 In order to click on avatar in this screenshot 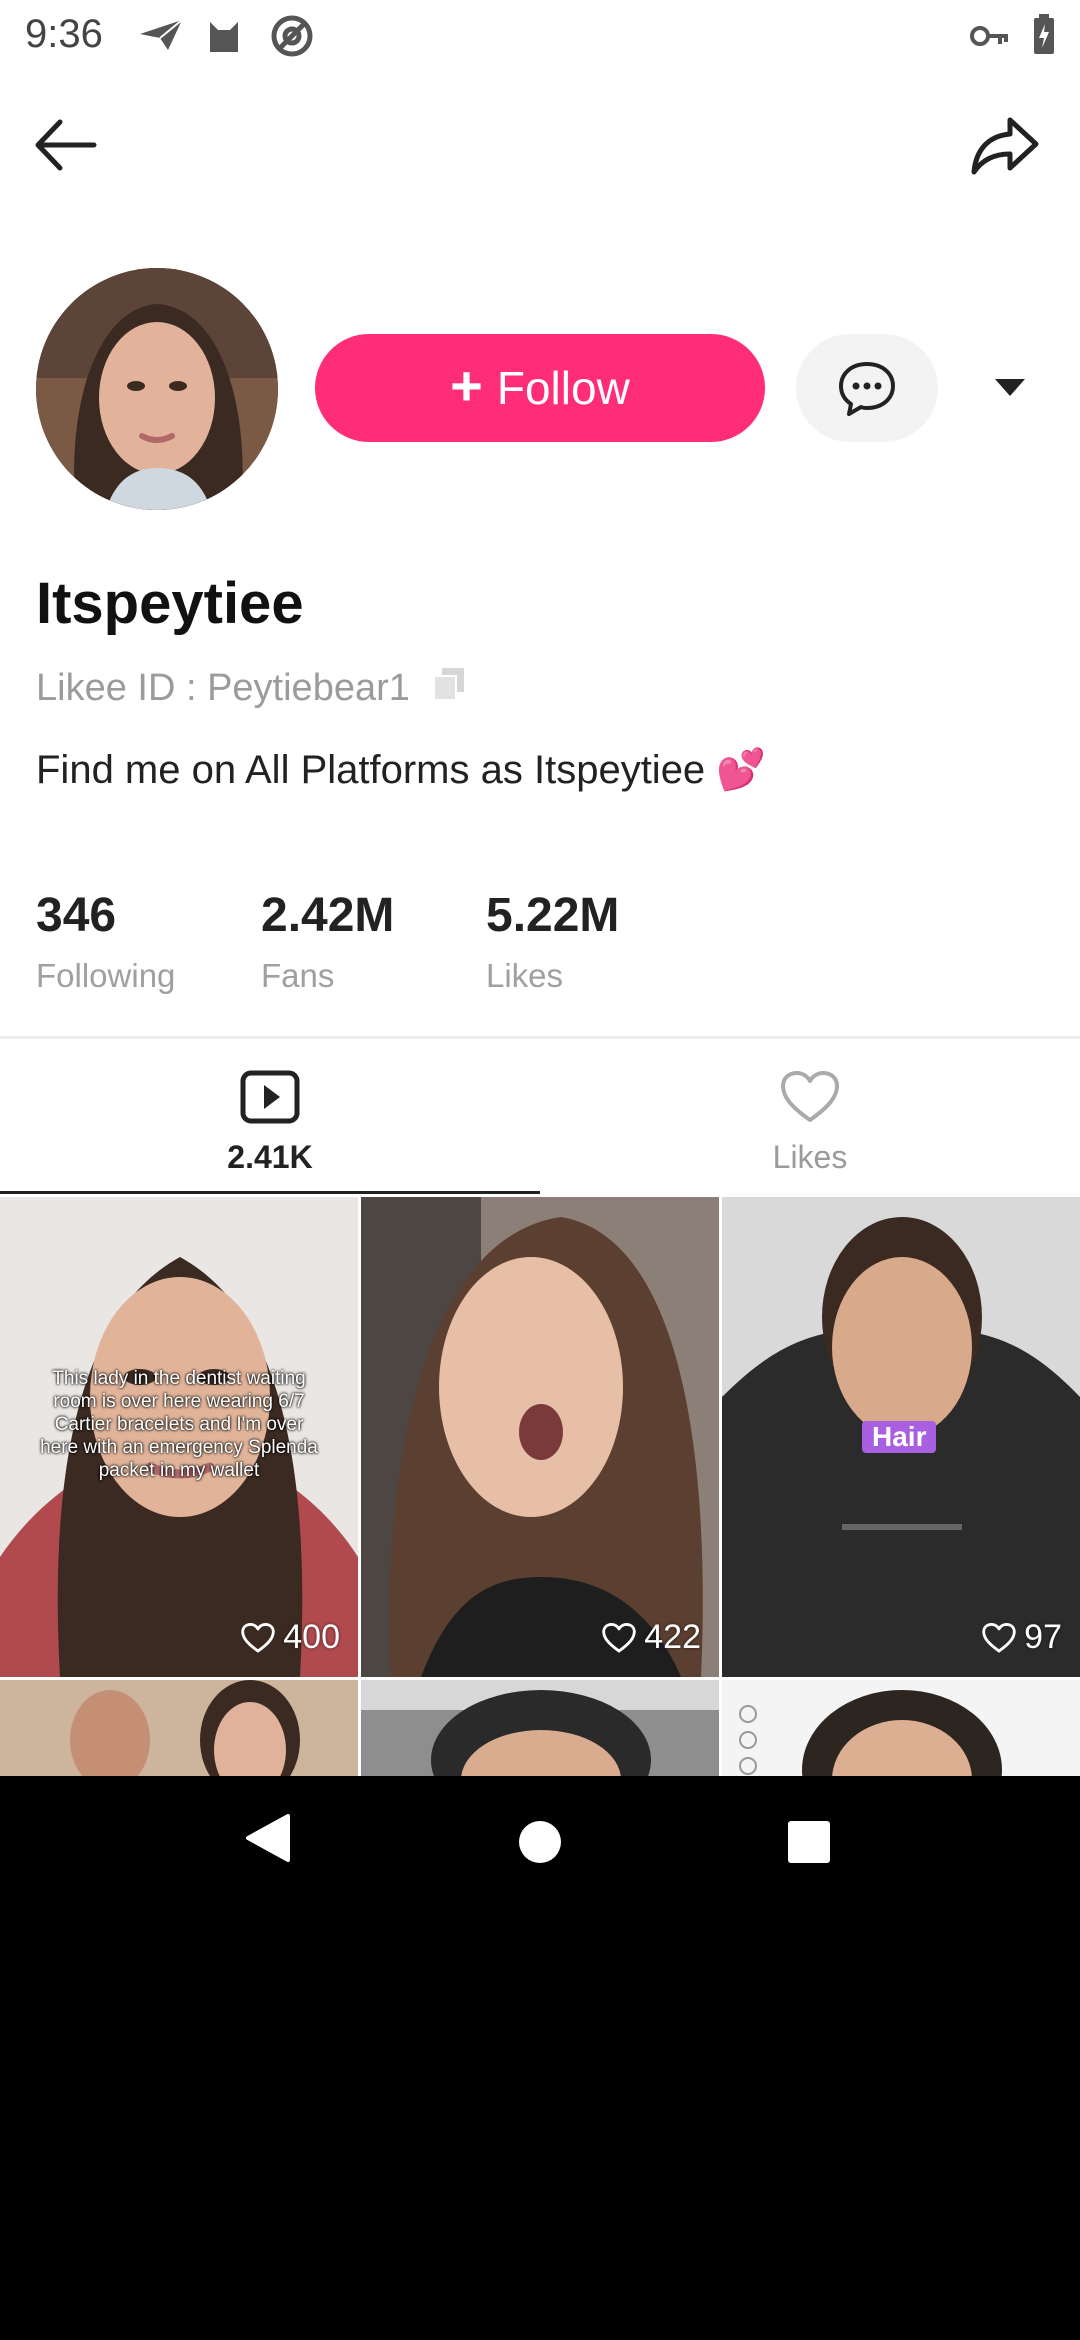, I will do `click(157, 389)`.